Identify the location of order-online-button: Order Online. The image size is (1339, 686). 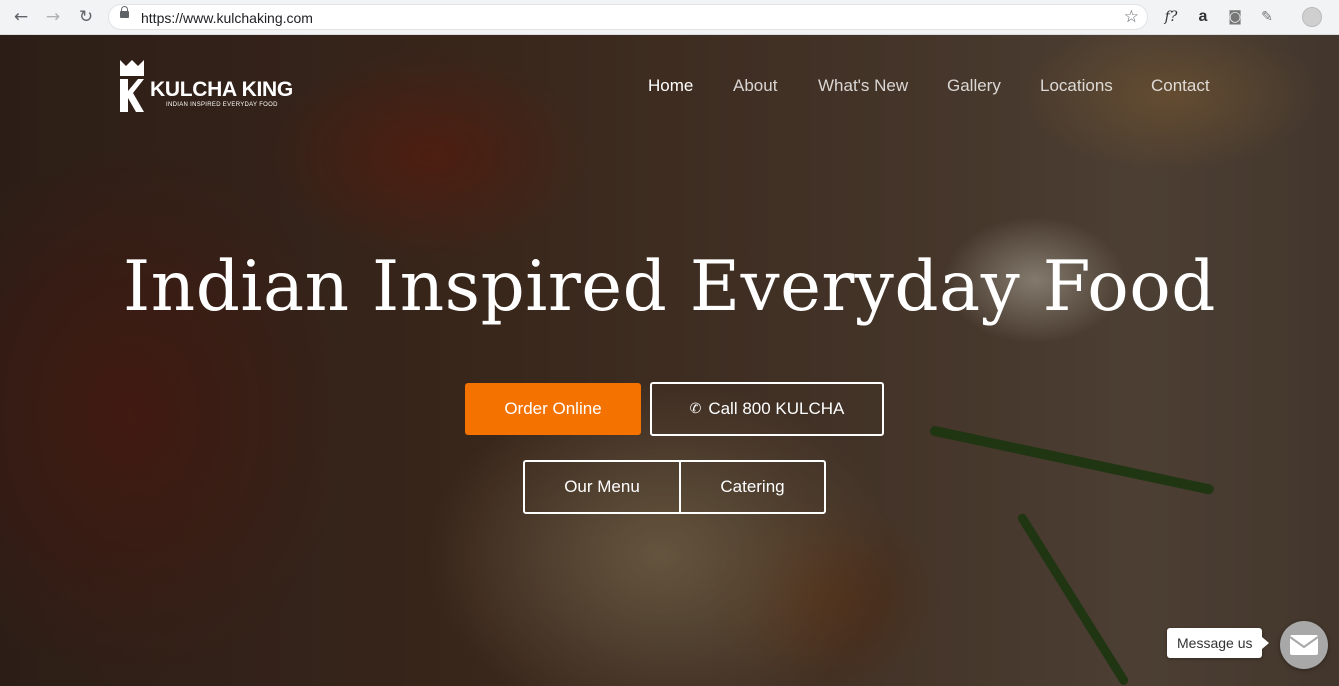
(553, 409).